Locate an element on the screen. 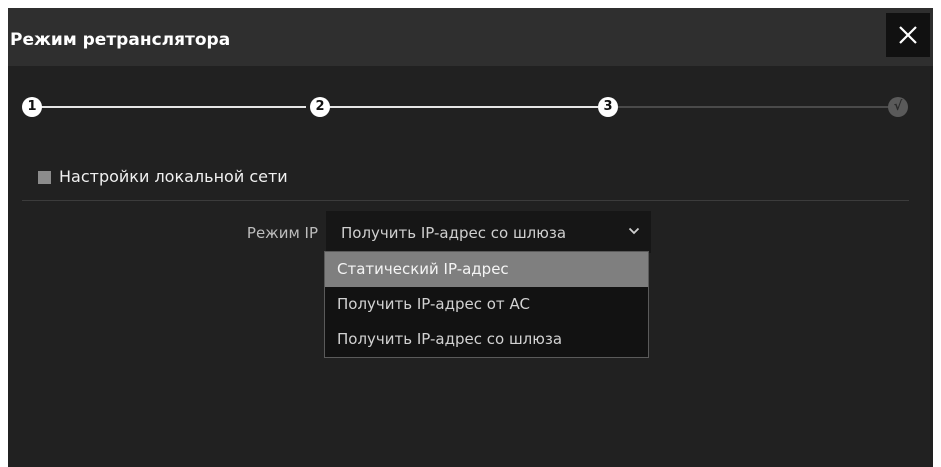 The width and height of the screenshot is (941, 467). ip-mode-label: Режим IP is located at coordinates (282, 233).